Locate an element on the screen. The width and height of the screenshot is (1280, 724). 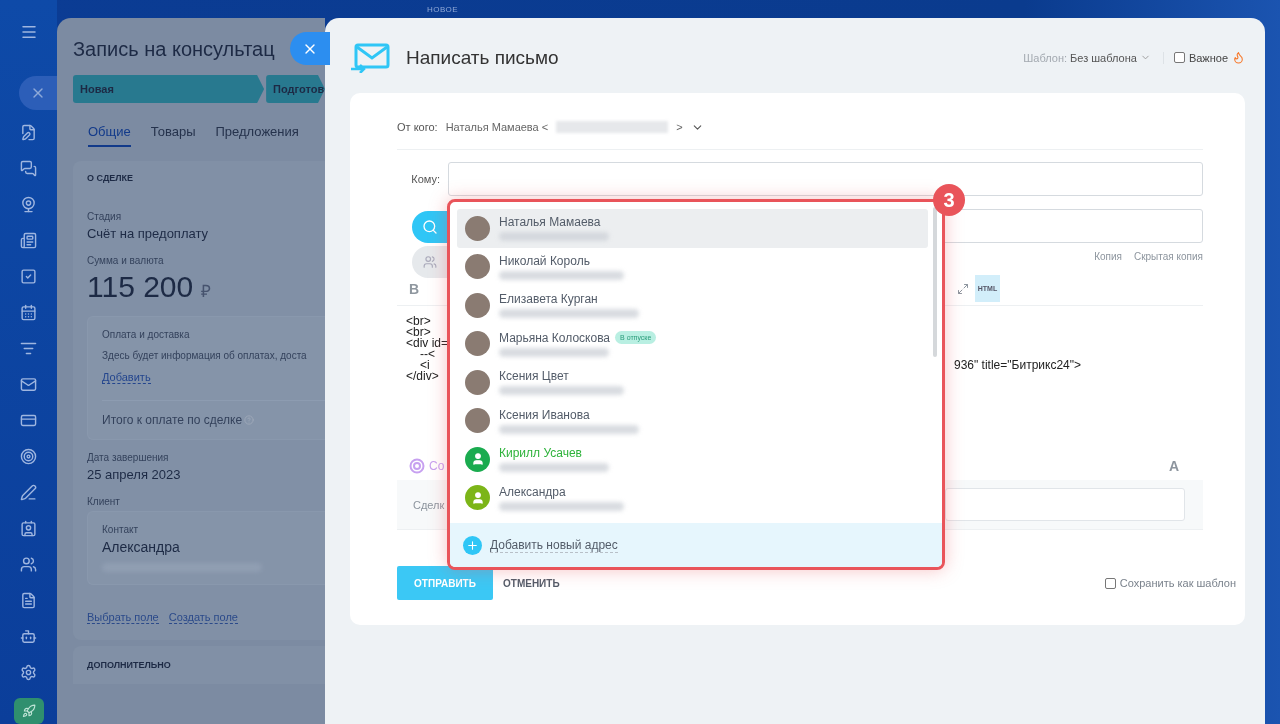
rocket-icon is located at coordinates (28, 711).